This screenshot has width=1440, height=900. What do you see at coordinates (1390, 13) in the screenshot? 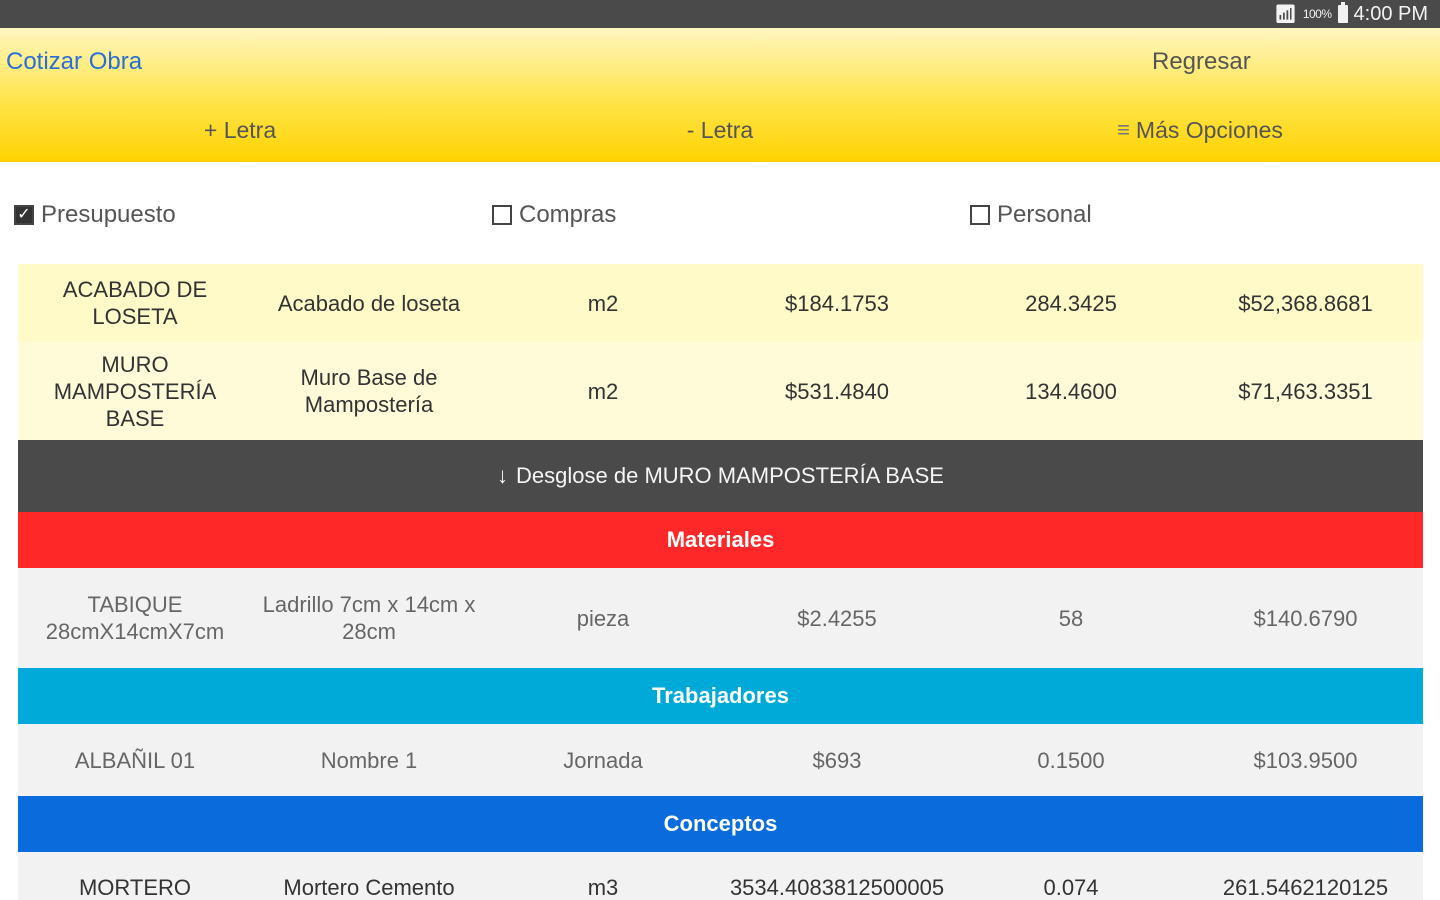
I see `status-time: 4:00 PM` at bounding box center [1390, 13].